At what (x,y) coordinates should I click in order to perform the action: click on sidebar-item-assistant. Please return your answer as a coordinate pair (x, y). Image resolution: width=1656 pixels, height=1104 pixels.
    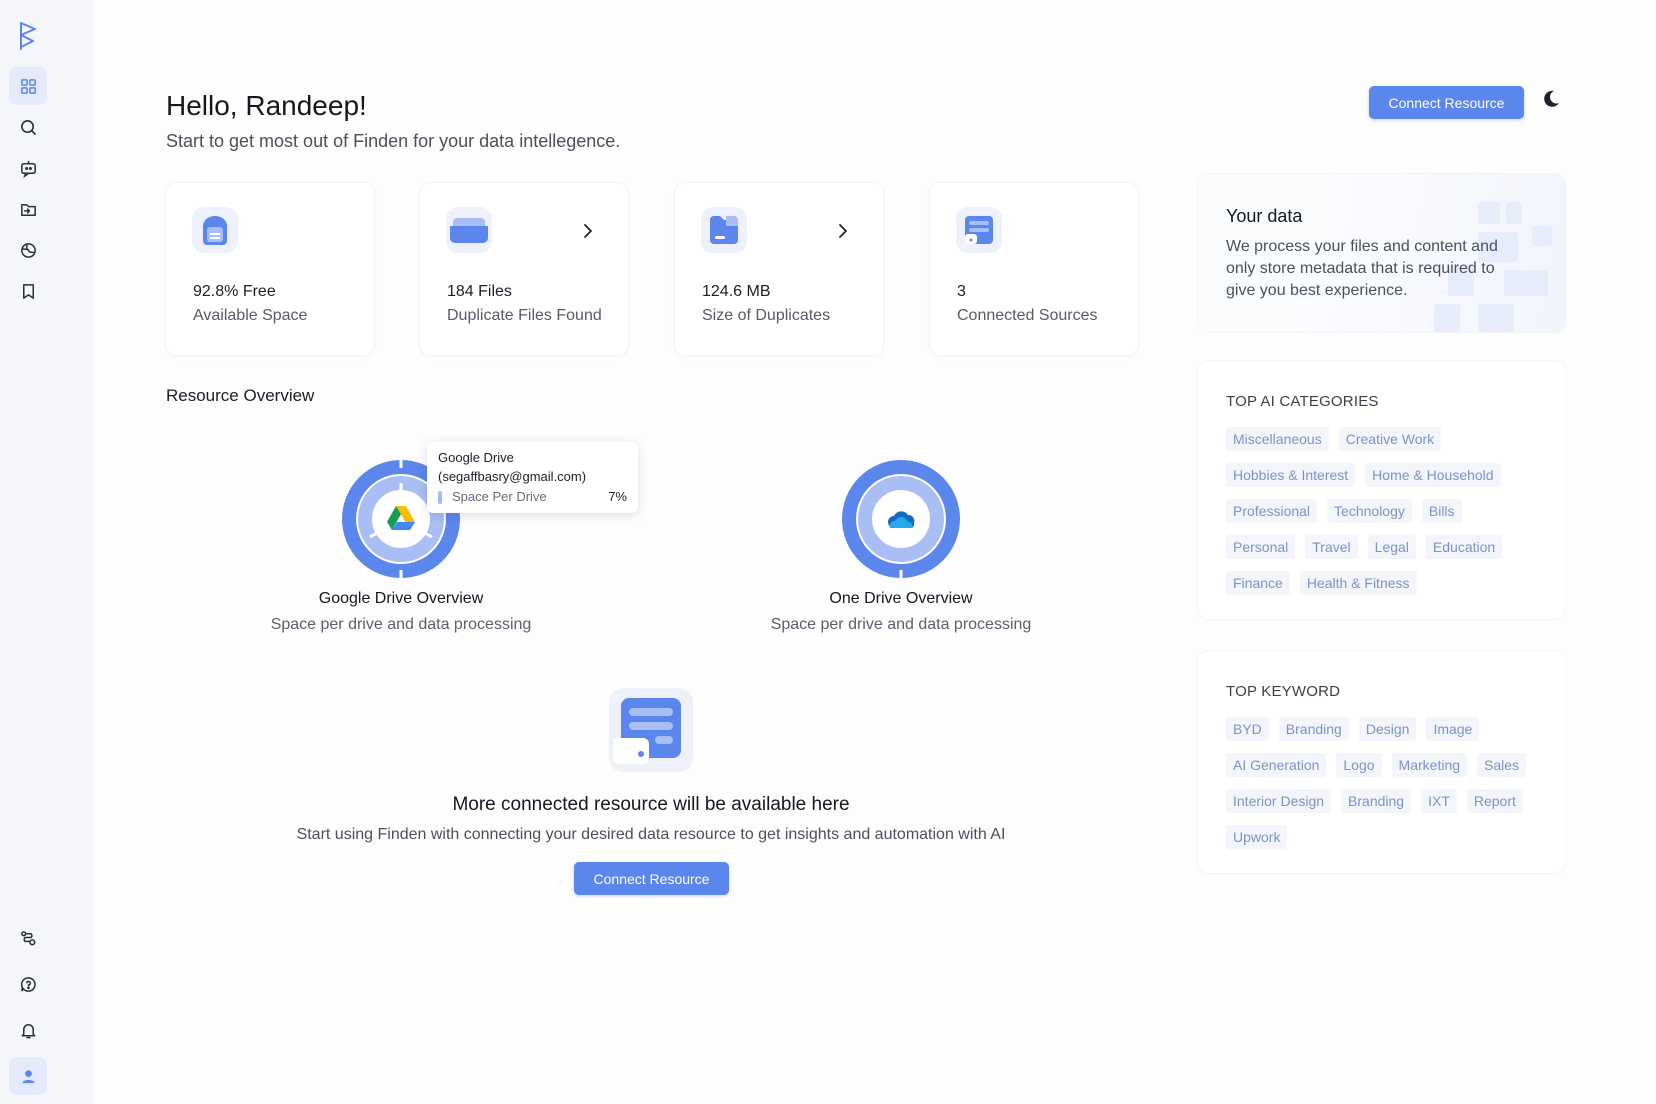
    Looking at the image, I should click on (28, 168).